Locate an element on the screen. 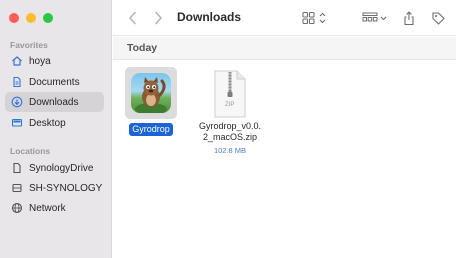 The height and width of the screenshot is (258, 456). chevron-left-icon is located at coordinates (132, 18).